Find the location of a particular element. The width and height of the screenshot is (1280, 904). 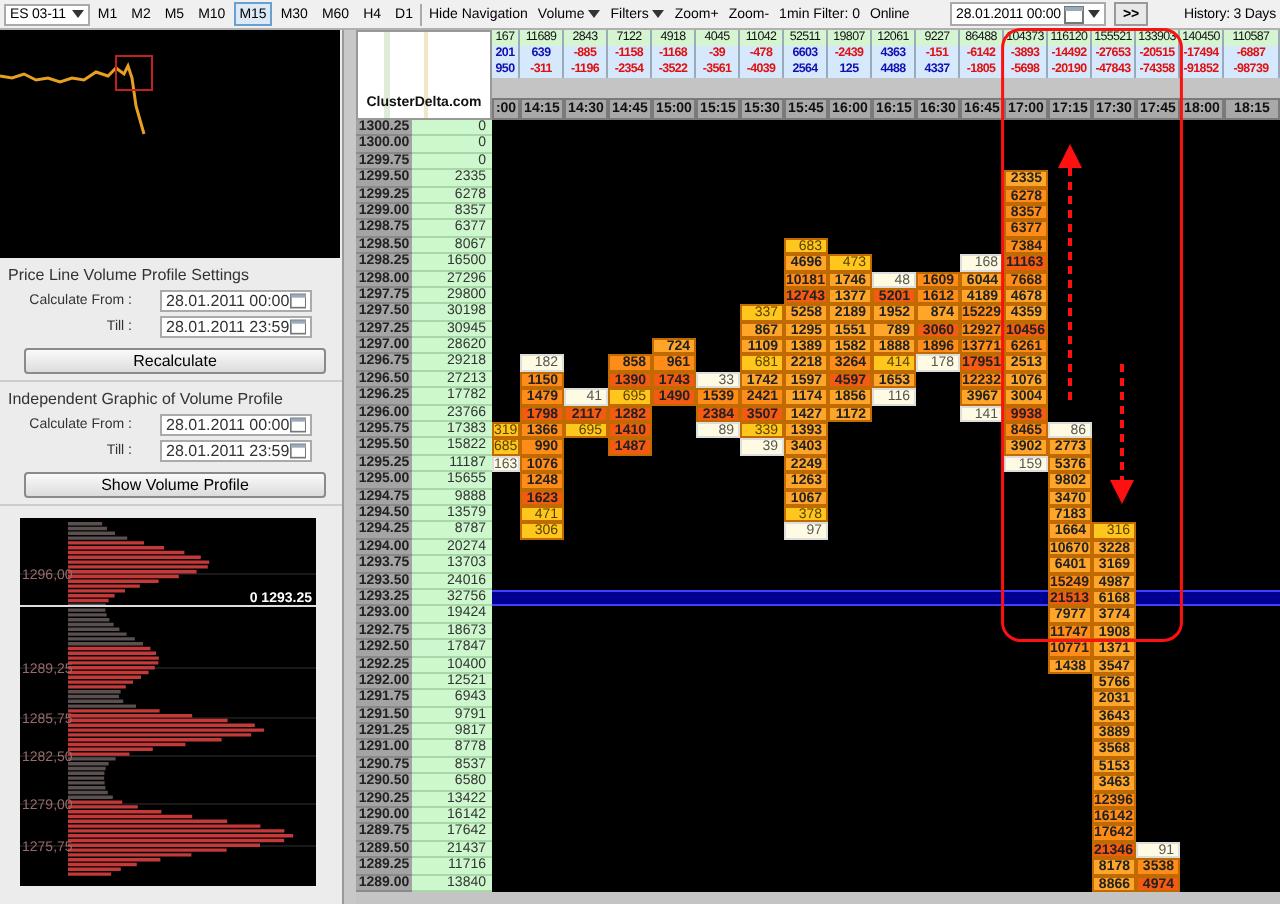

recalculate-button: Recalculate is located at coordinates (175, 361).